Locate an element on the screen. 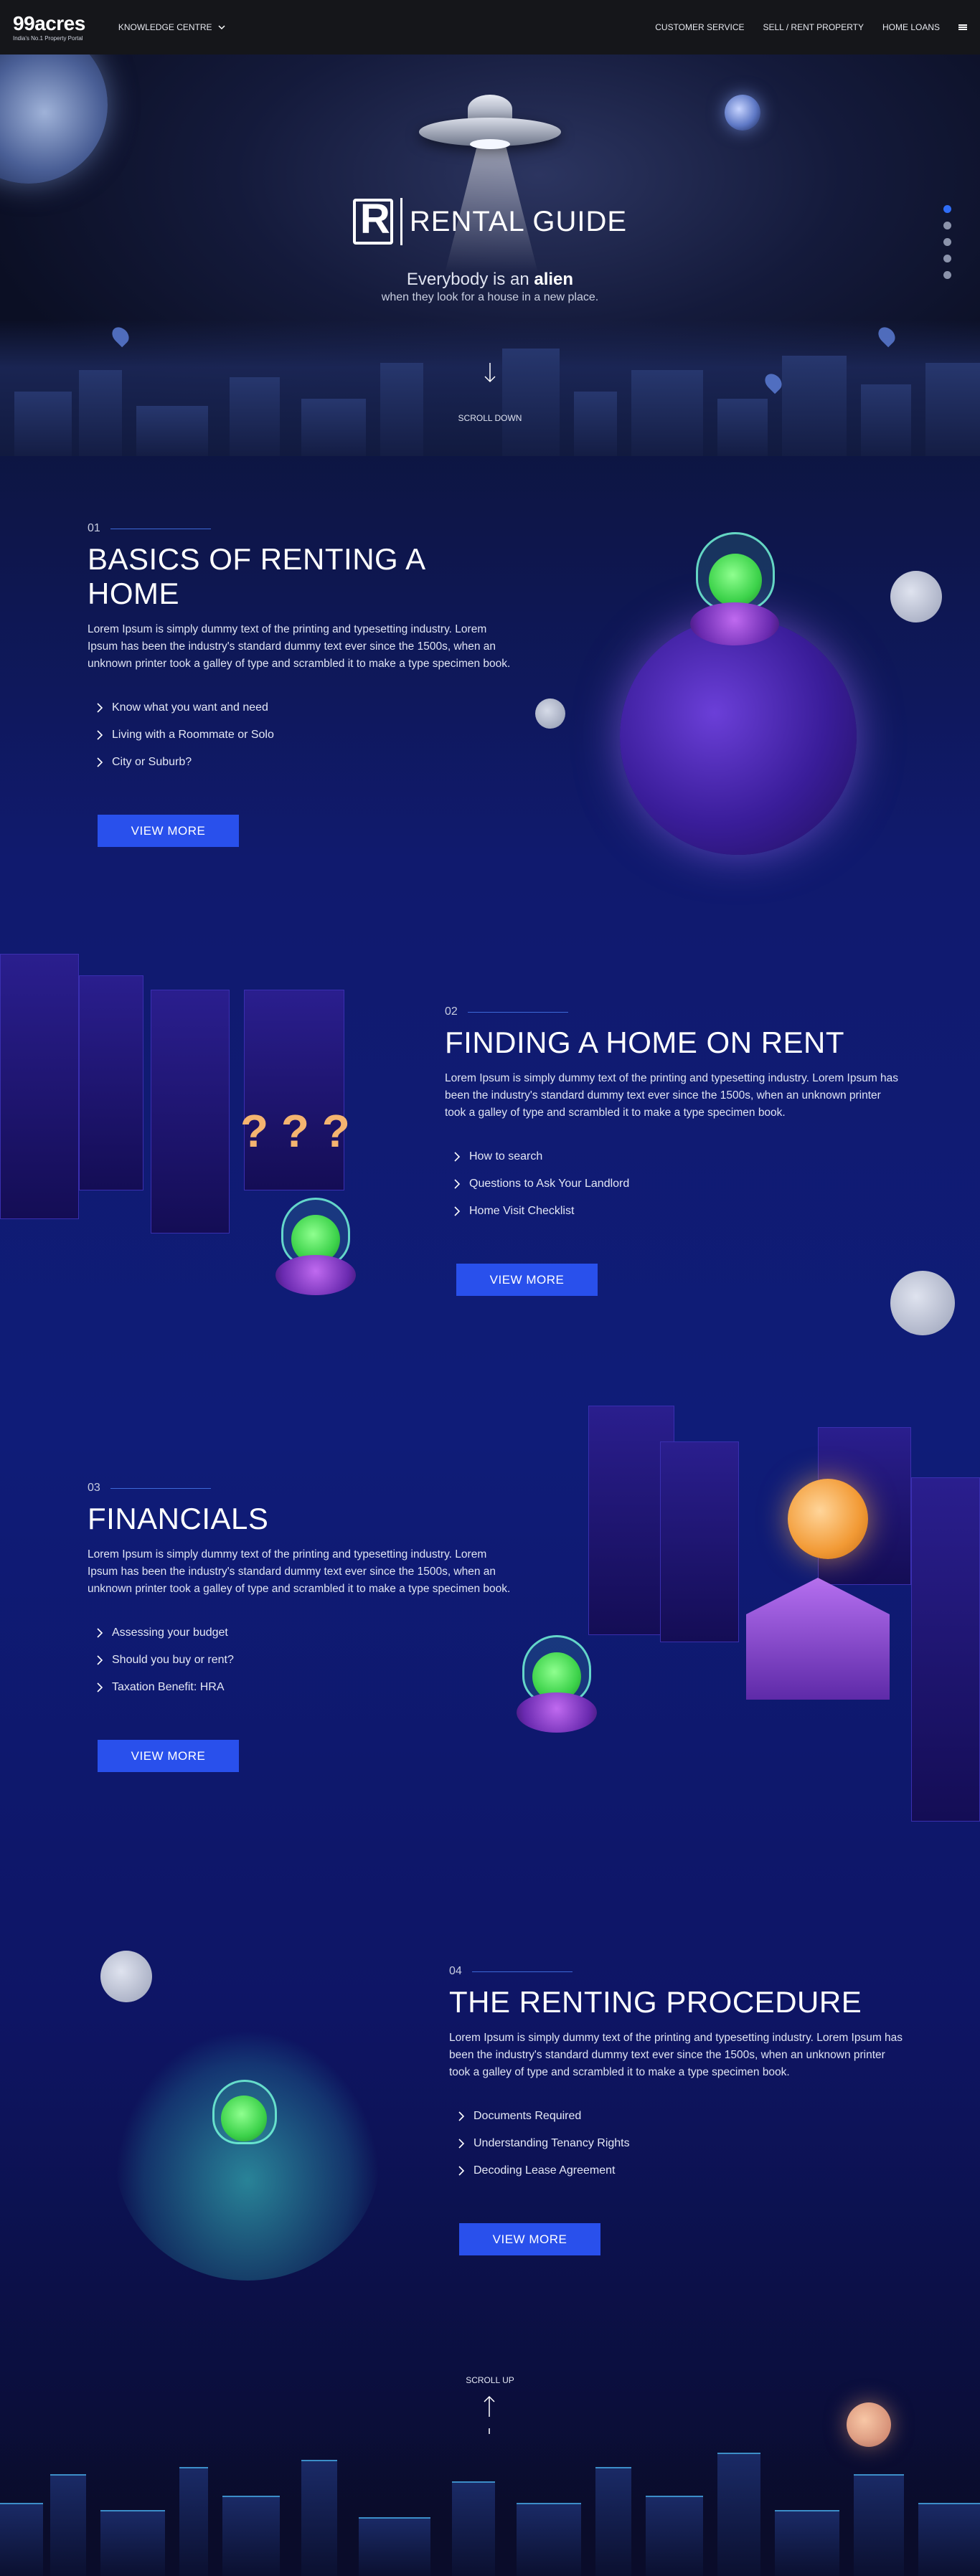  nav-customer-service: CUSTOMER SERVICE is located at coordinates (699, 27).